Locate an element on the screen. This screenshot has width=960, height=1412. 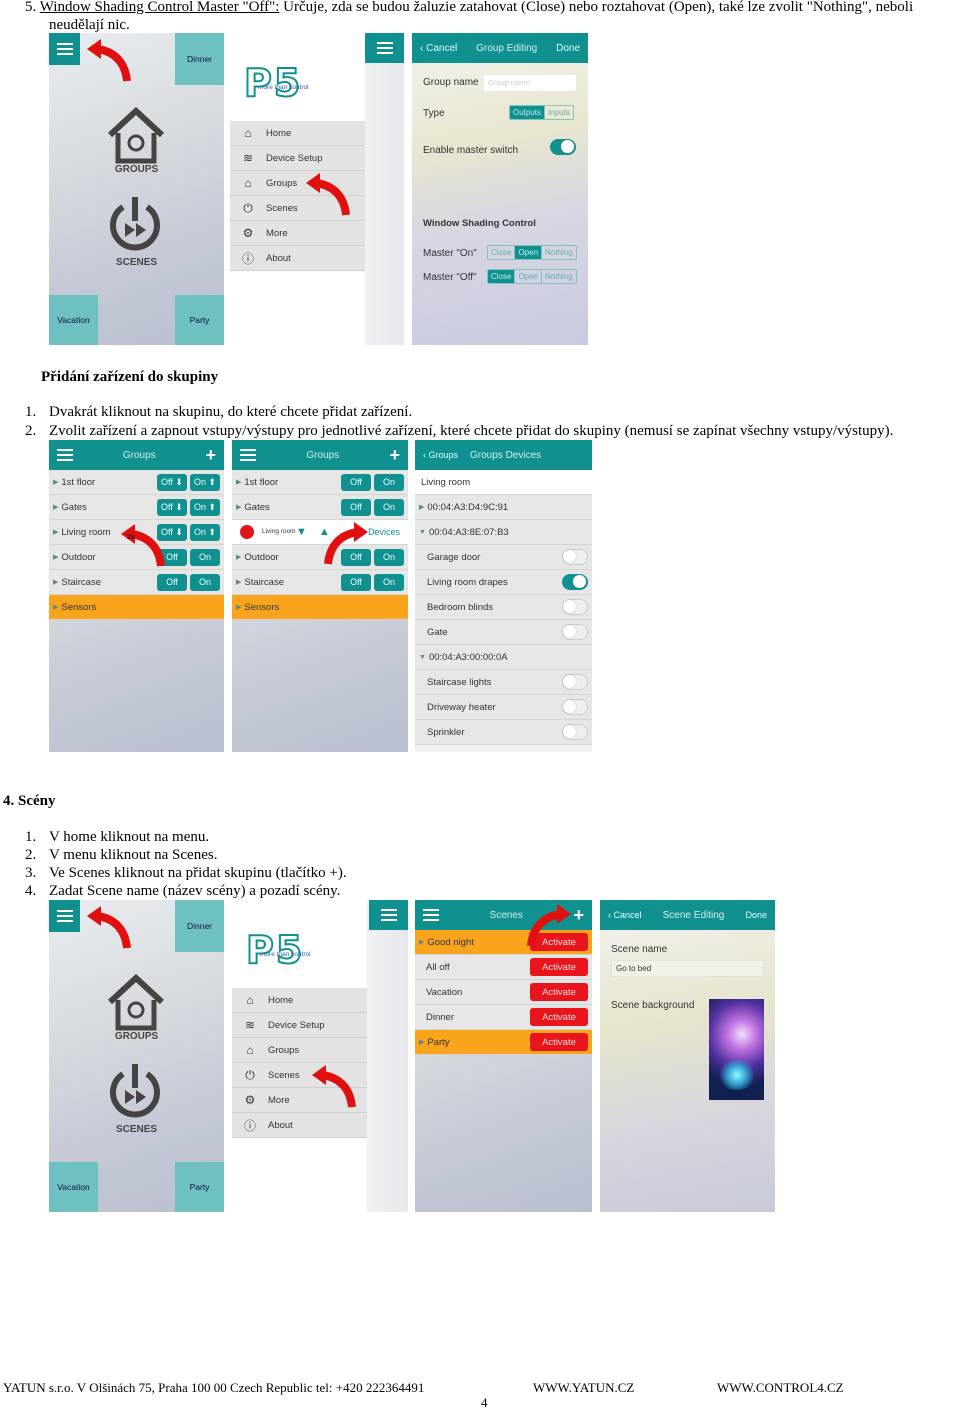
group-row: ▶ Sensors is located at coordinates (136, 607).